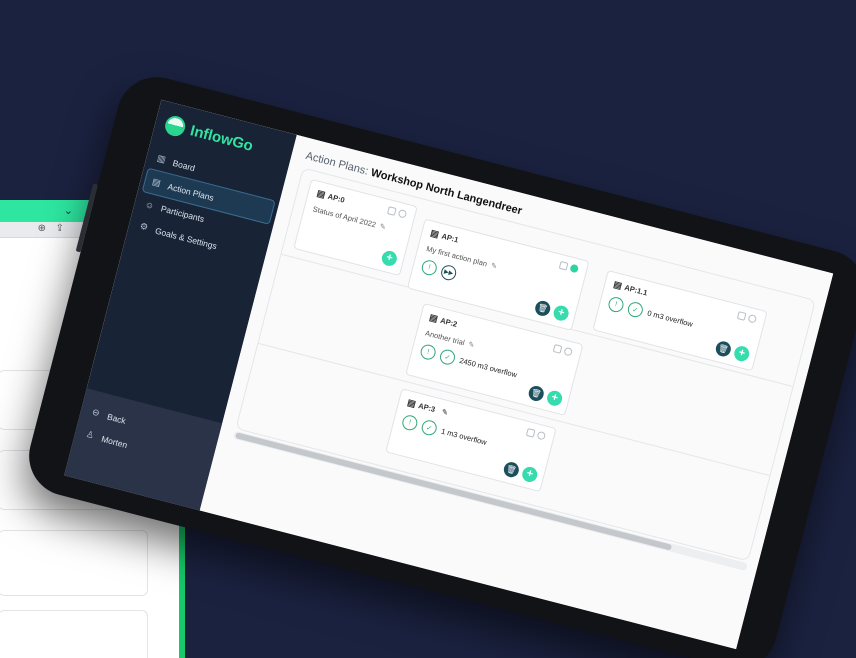 This screenshot has height=658, width=856. What do you see at coordinates (60, 228) in the screenshot?
I see `share-icon: ⇪` at bounding box center [60, 228].